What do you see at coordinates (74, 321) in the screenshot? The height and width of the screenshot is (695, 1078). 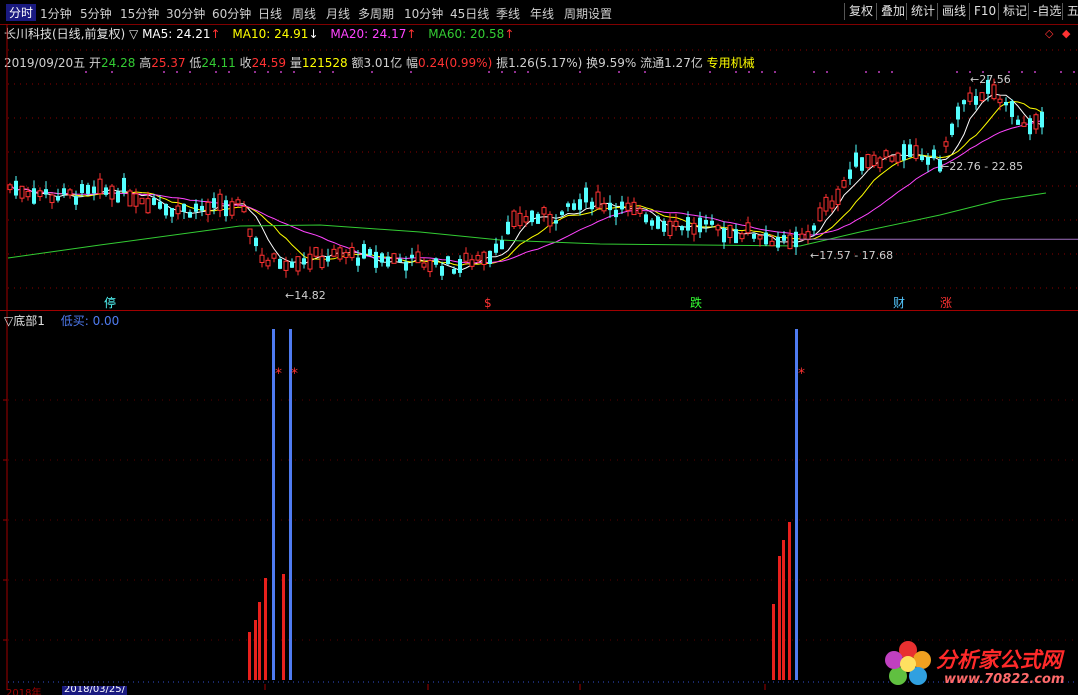 I see `low-buy-label: 低买:` at bounding box center [74, 321].